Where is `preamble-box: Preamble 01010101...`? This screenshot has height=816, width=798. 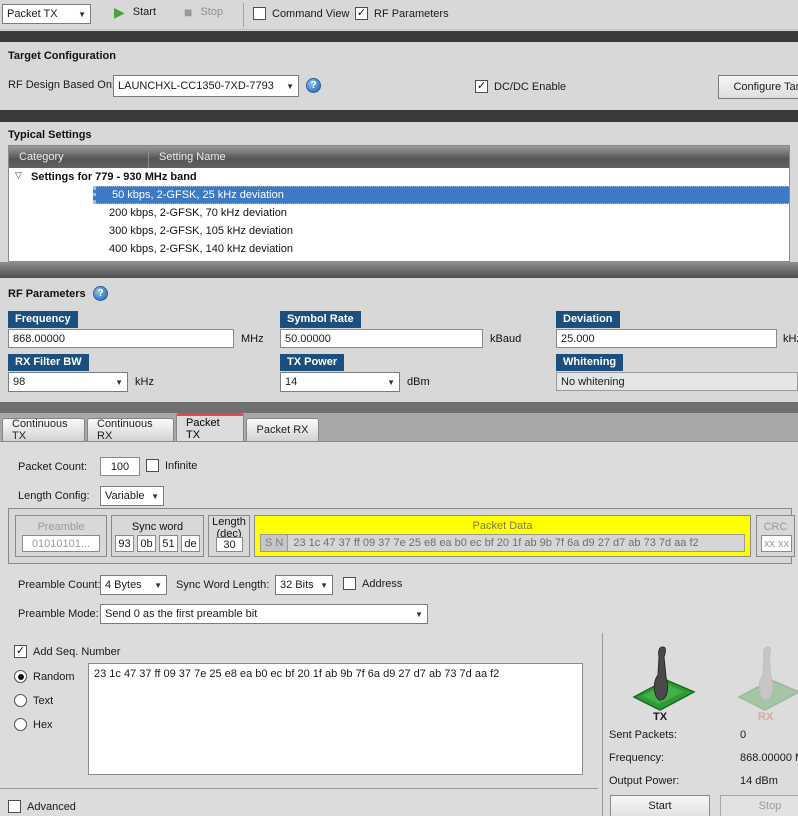
preamble-box: Preamble 01010101... is located at coordinates (61, 536).